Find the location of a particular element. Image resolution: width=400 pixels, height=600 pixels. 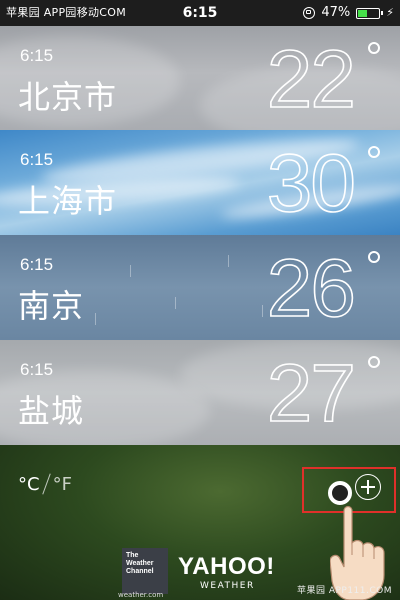

city-name: 盐城 is located at coordinates (51, 411).